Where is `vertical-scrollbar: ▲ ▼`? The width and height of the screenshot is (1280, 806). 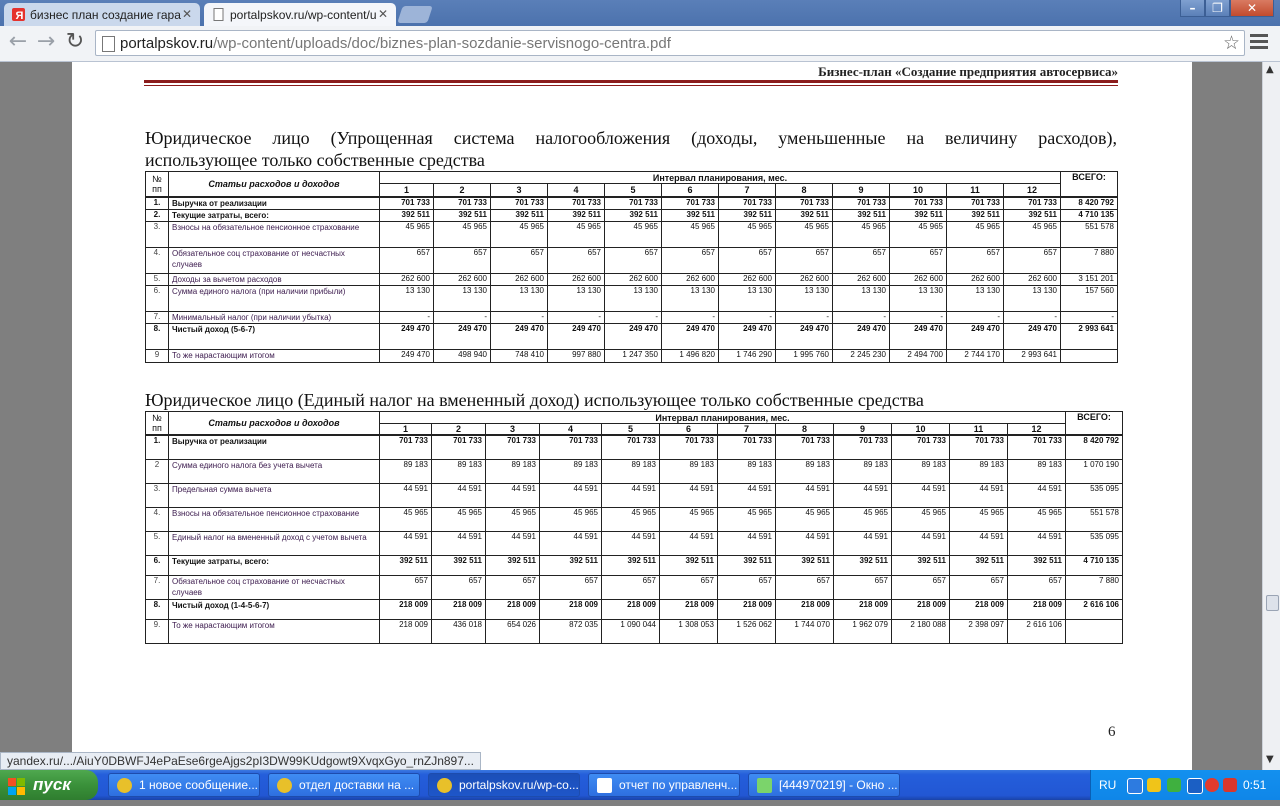
vertical-scrollbar: ▲ ▼ is located at coordinates (1271, 416).